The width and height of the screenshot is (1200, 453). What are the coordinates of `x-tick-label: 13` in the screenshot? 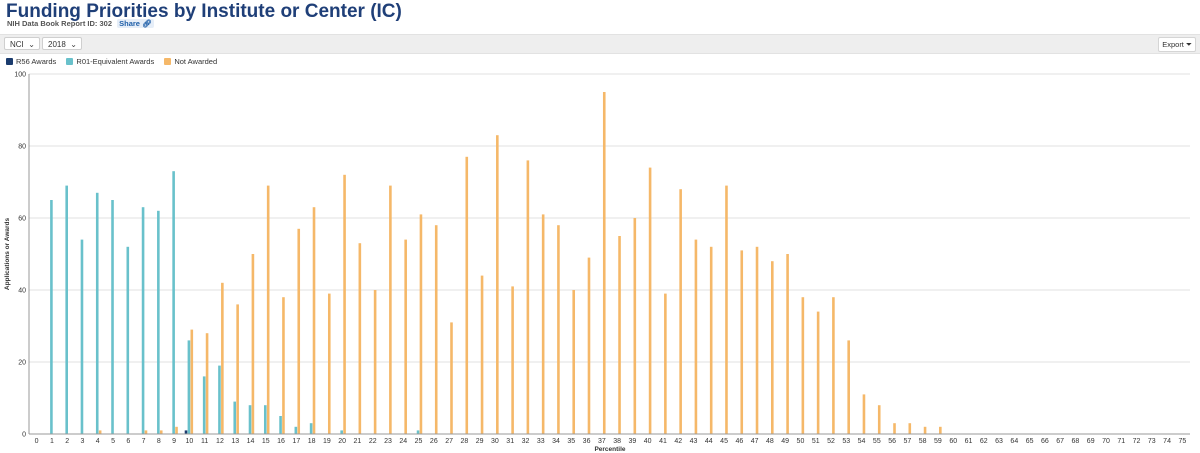 It's located at (235, 441).